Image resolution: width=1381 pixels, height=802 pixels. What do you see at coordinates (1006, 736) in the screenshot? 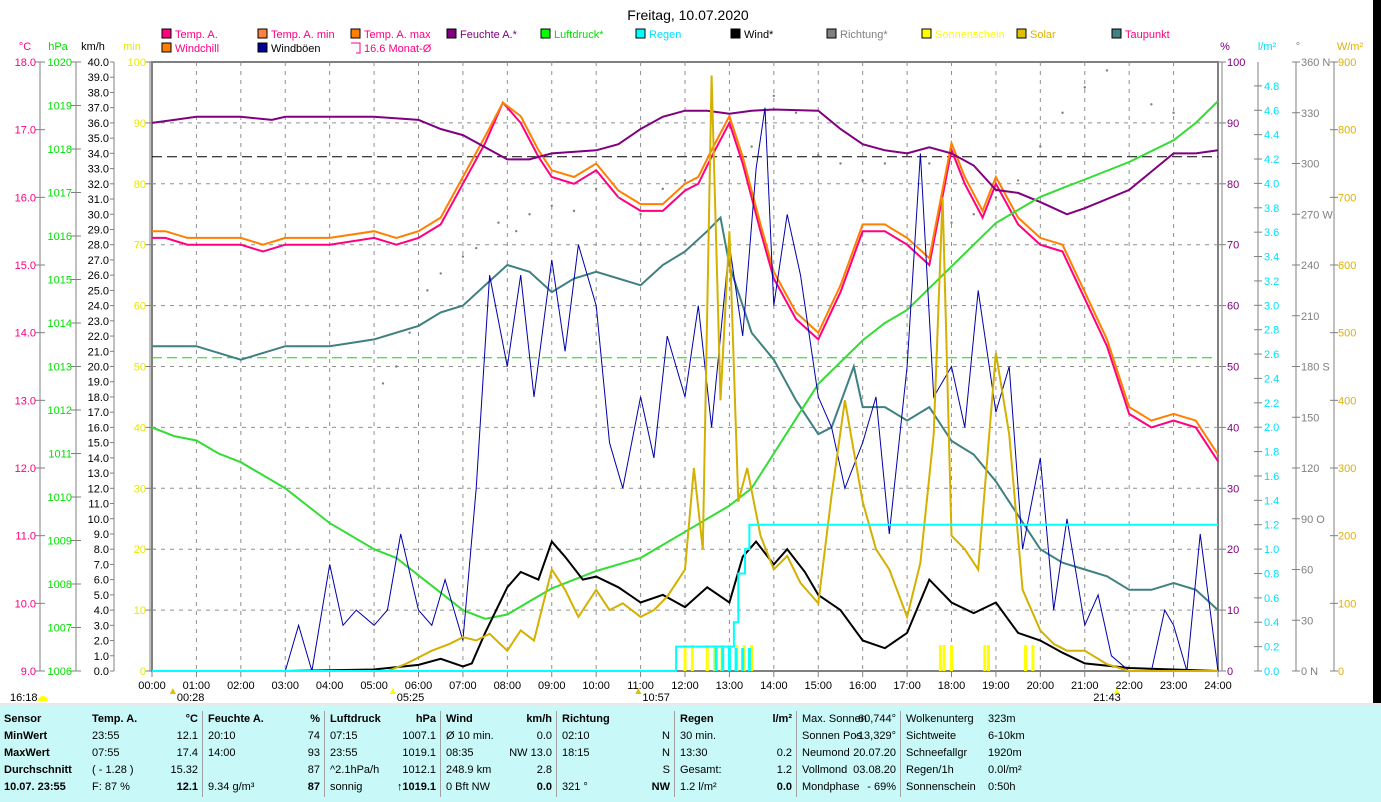
I see `misc-value: 6-10km` at bounding box center [1006, 736].